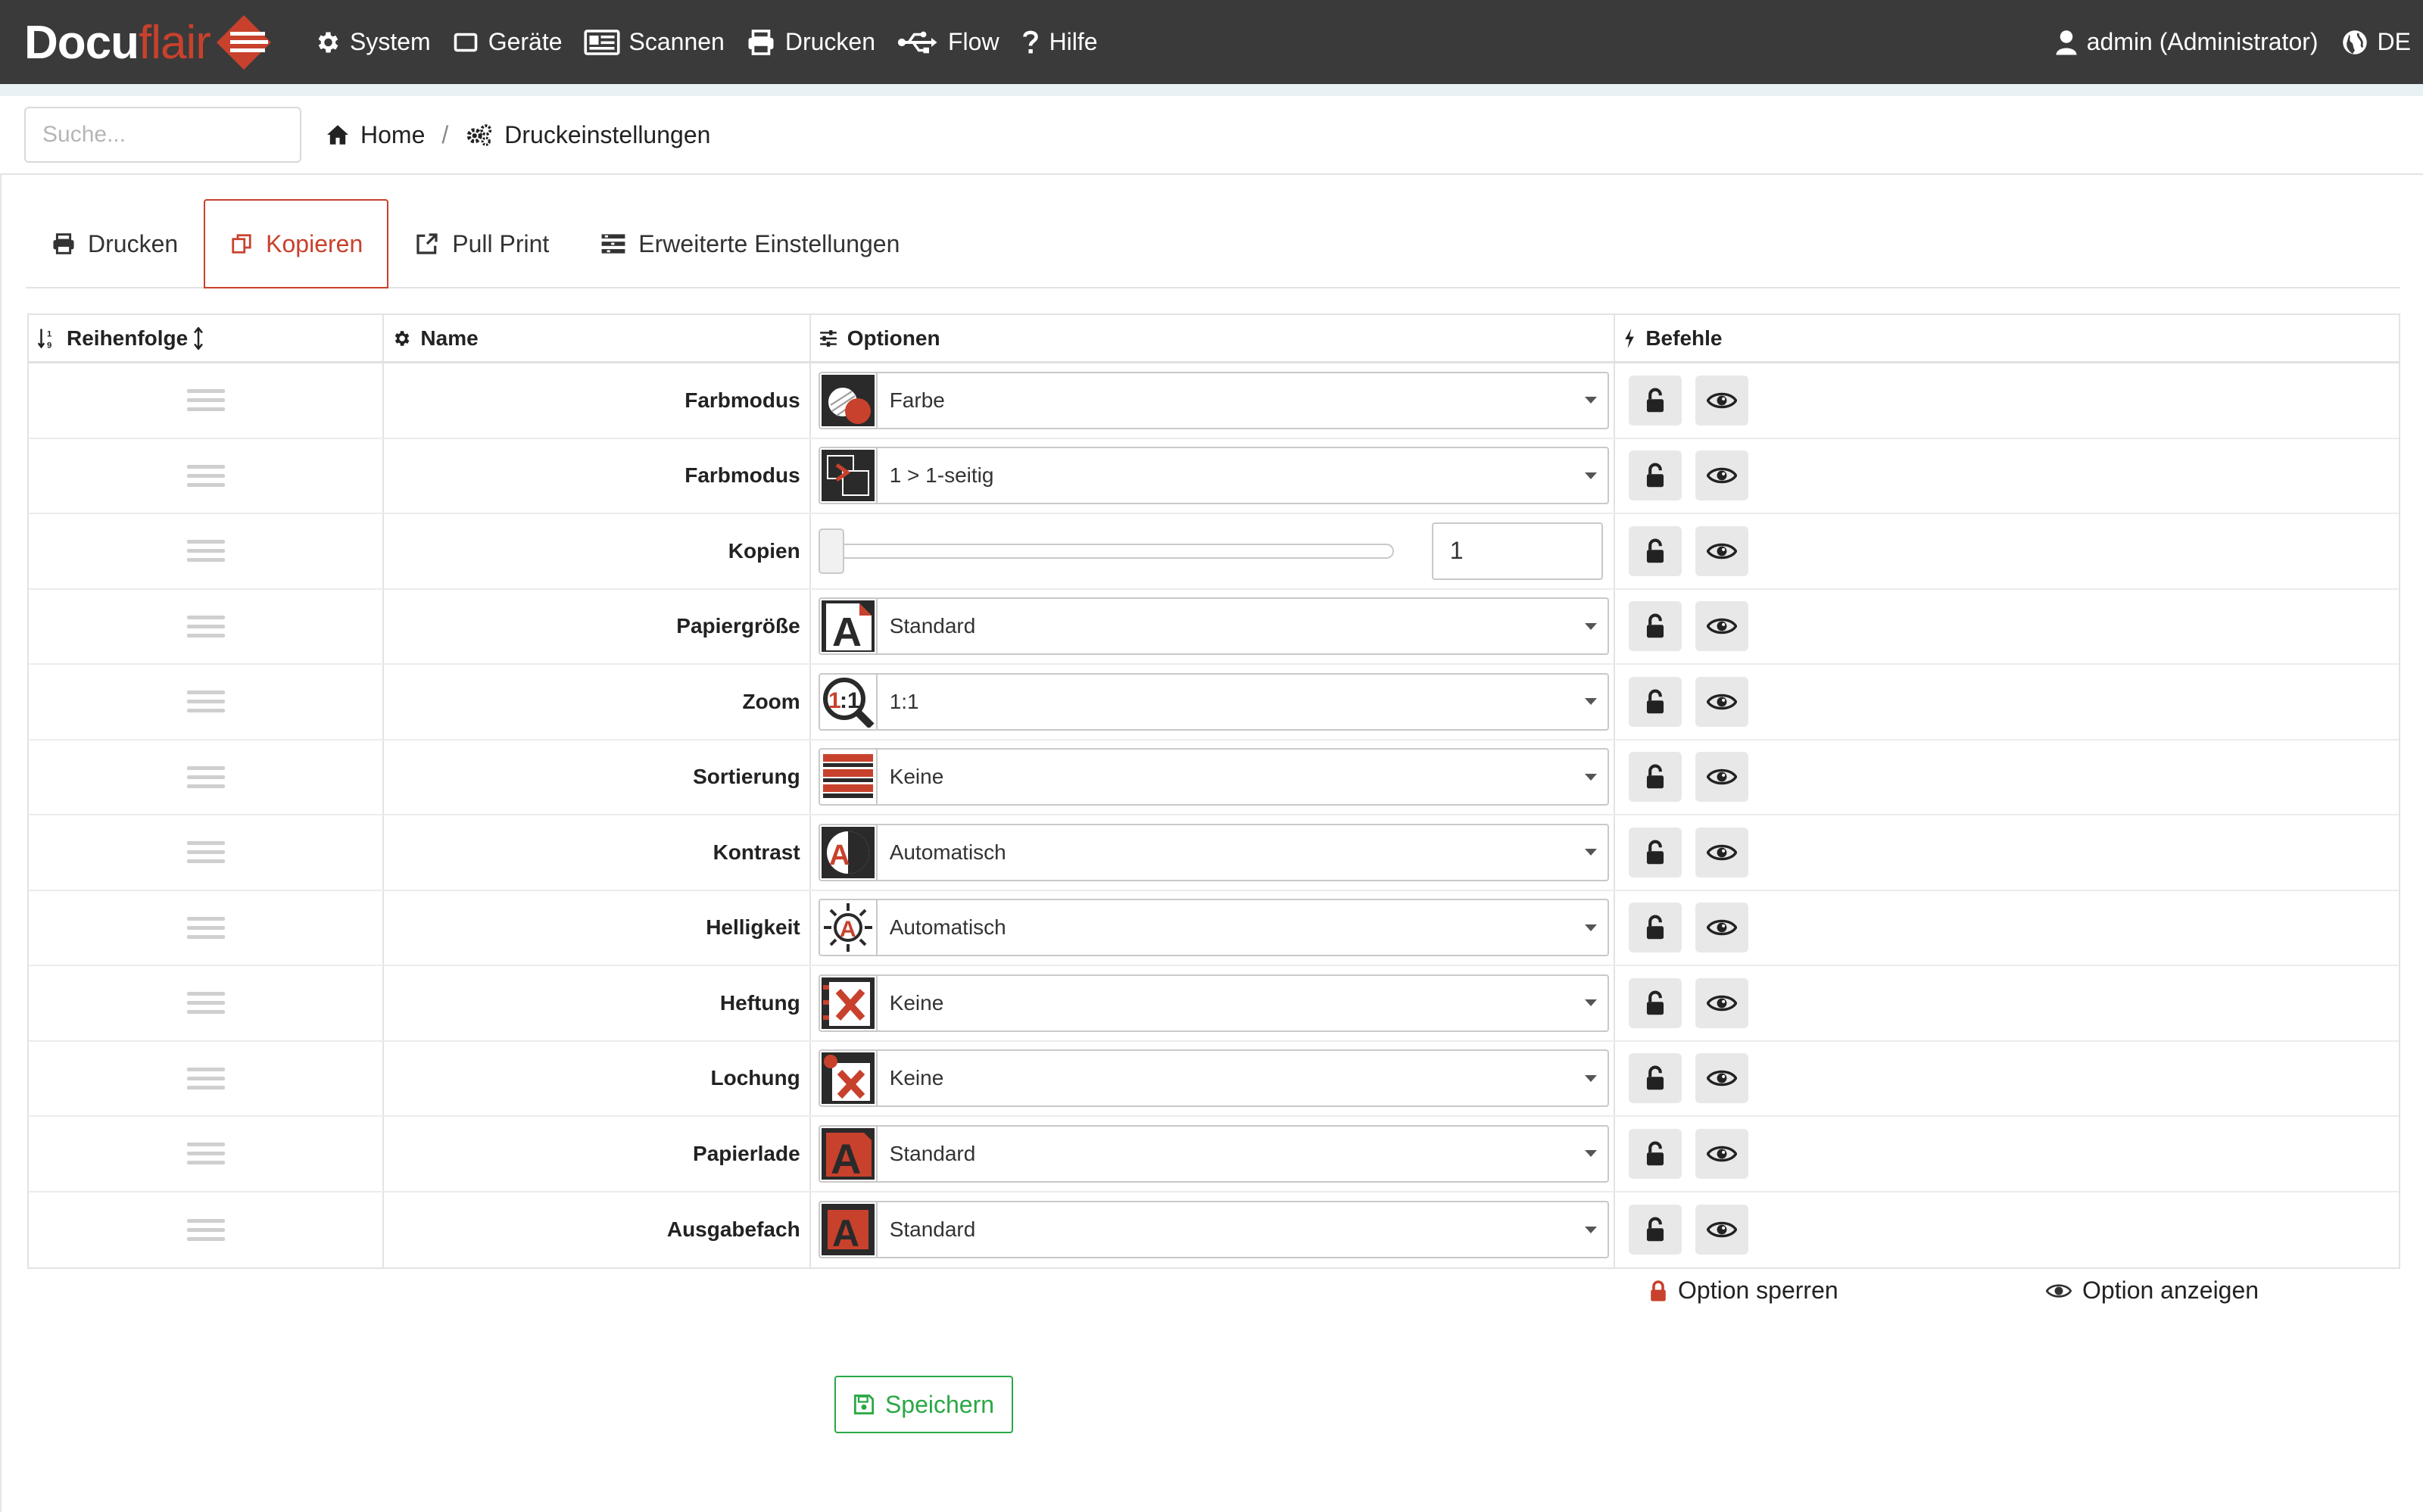 This screenshot has width=2423, height=1512. Describe the element at coordinates (601, 42) in the screenshot. I see `scanner-icon` at that location.